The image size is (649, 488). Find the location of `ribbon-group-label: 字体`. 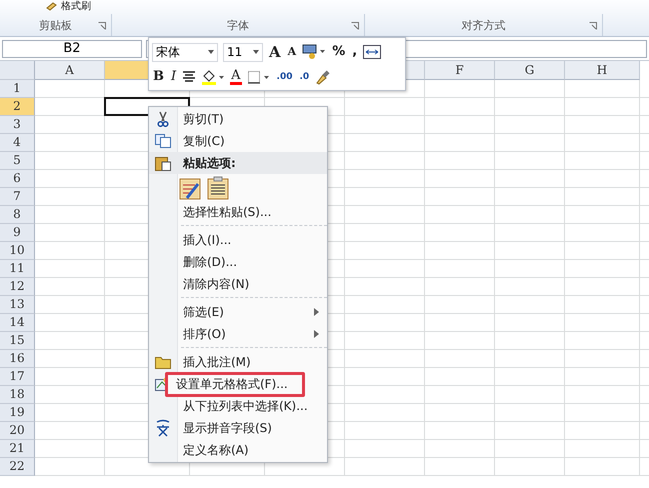

ribbon-group-label: 字体 is located at coordinates (238, 25).